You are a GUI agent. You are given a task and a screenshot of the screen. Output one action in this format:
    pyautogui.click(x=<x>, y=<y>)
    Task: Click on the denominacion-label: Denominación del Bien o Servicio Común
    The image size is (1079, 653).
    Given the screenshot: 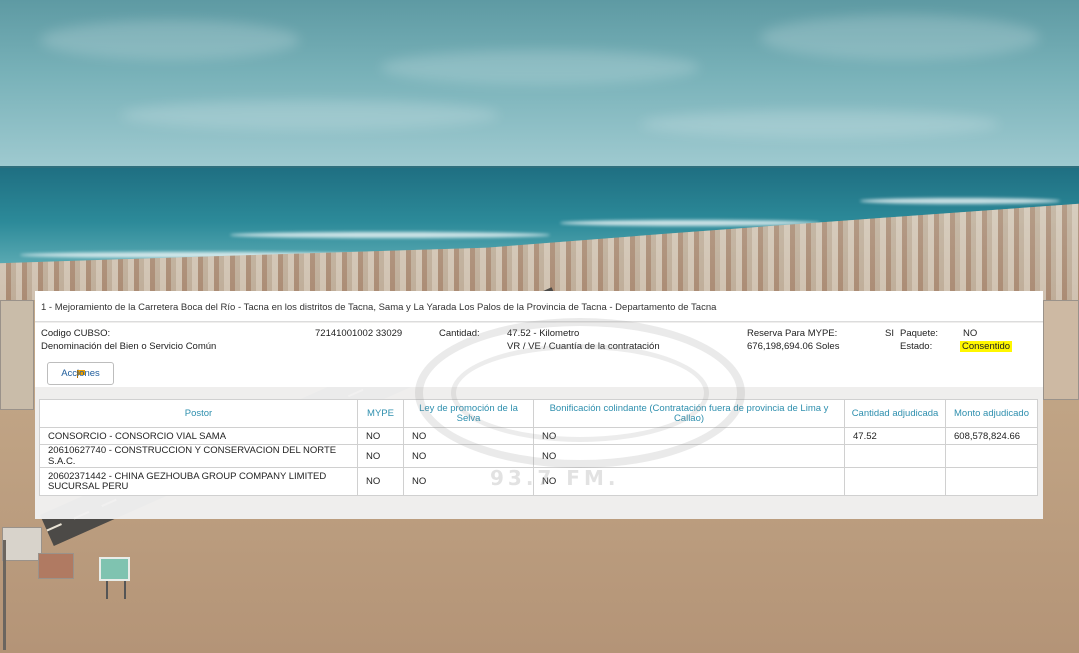 What is the action you would take?
    pyautogui.click(x=129, y=346)
    